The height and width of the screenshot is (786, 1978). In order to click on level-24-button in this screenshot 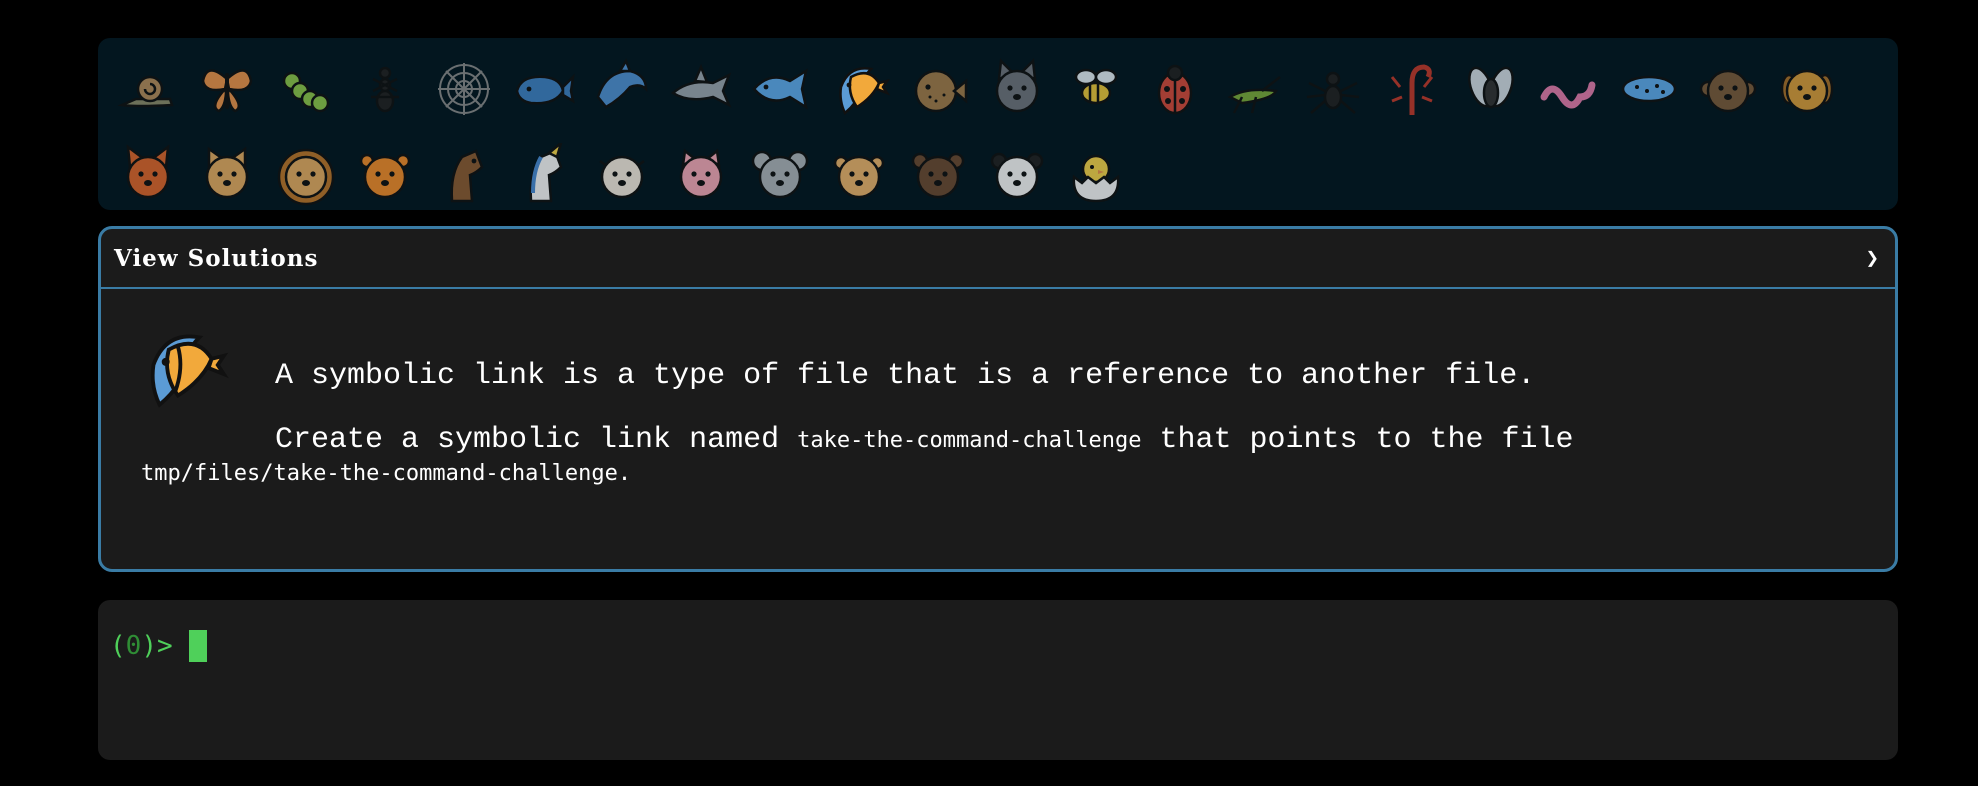, I will do `click(226, 175)`.